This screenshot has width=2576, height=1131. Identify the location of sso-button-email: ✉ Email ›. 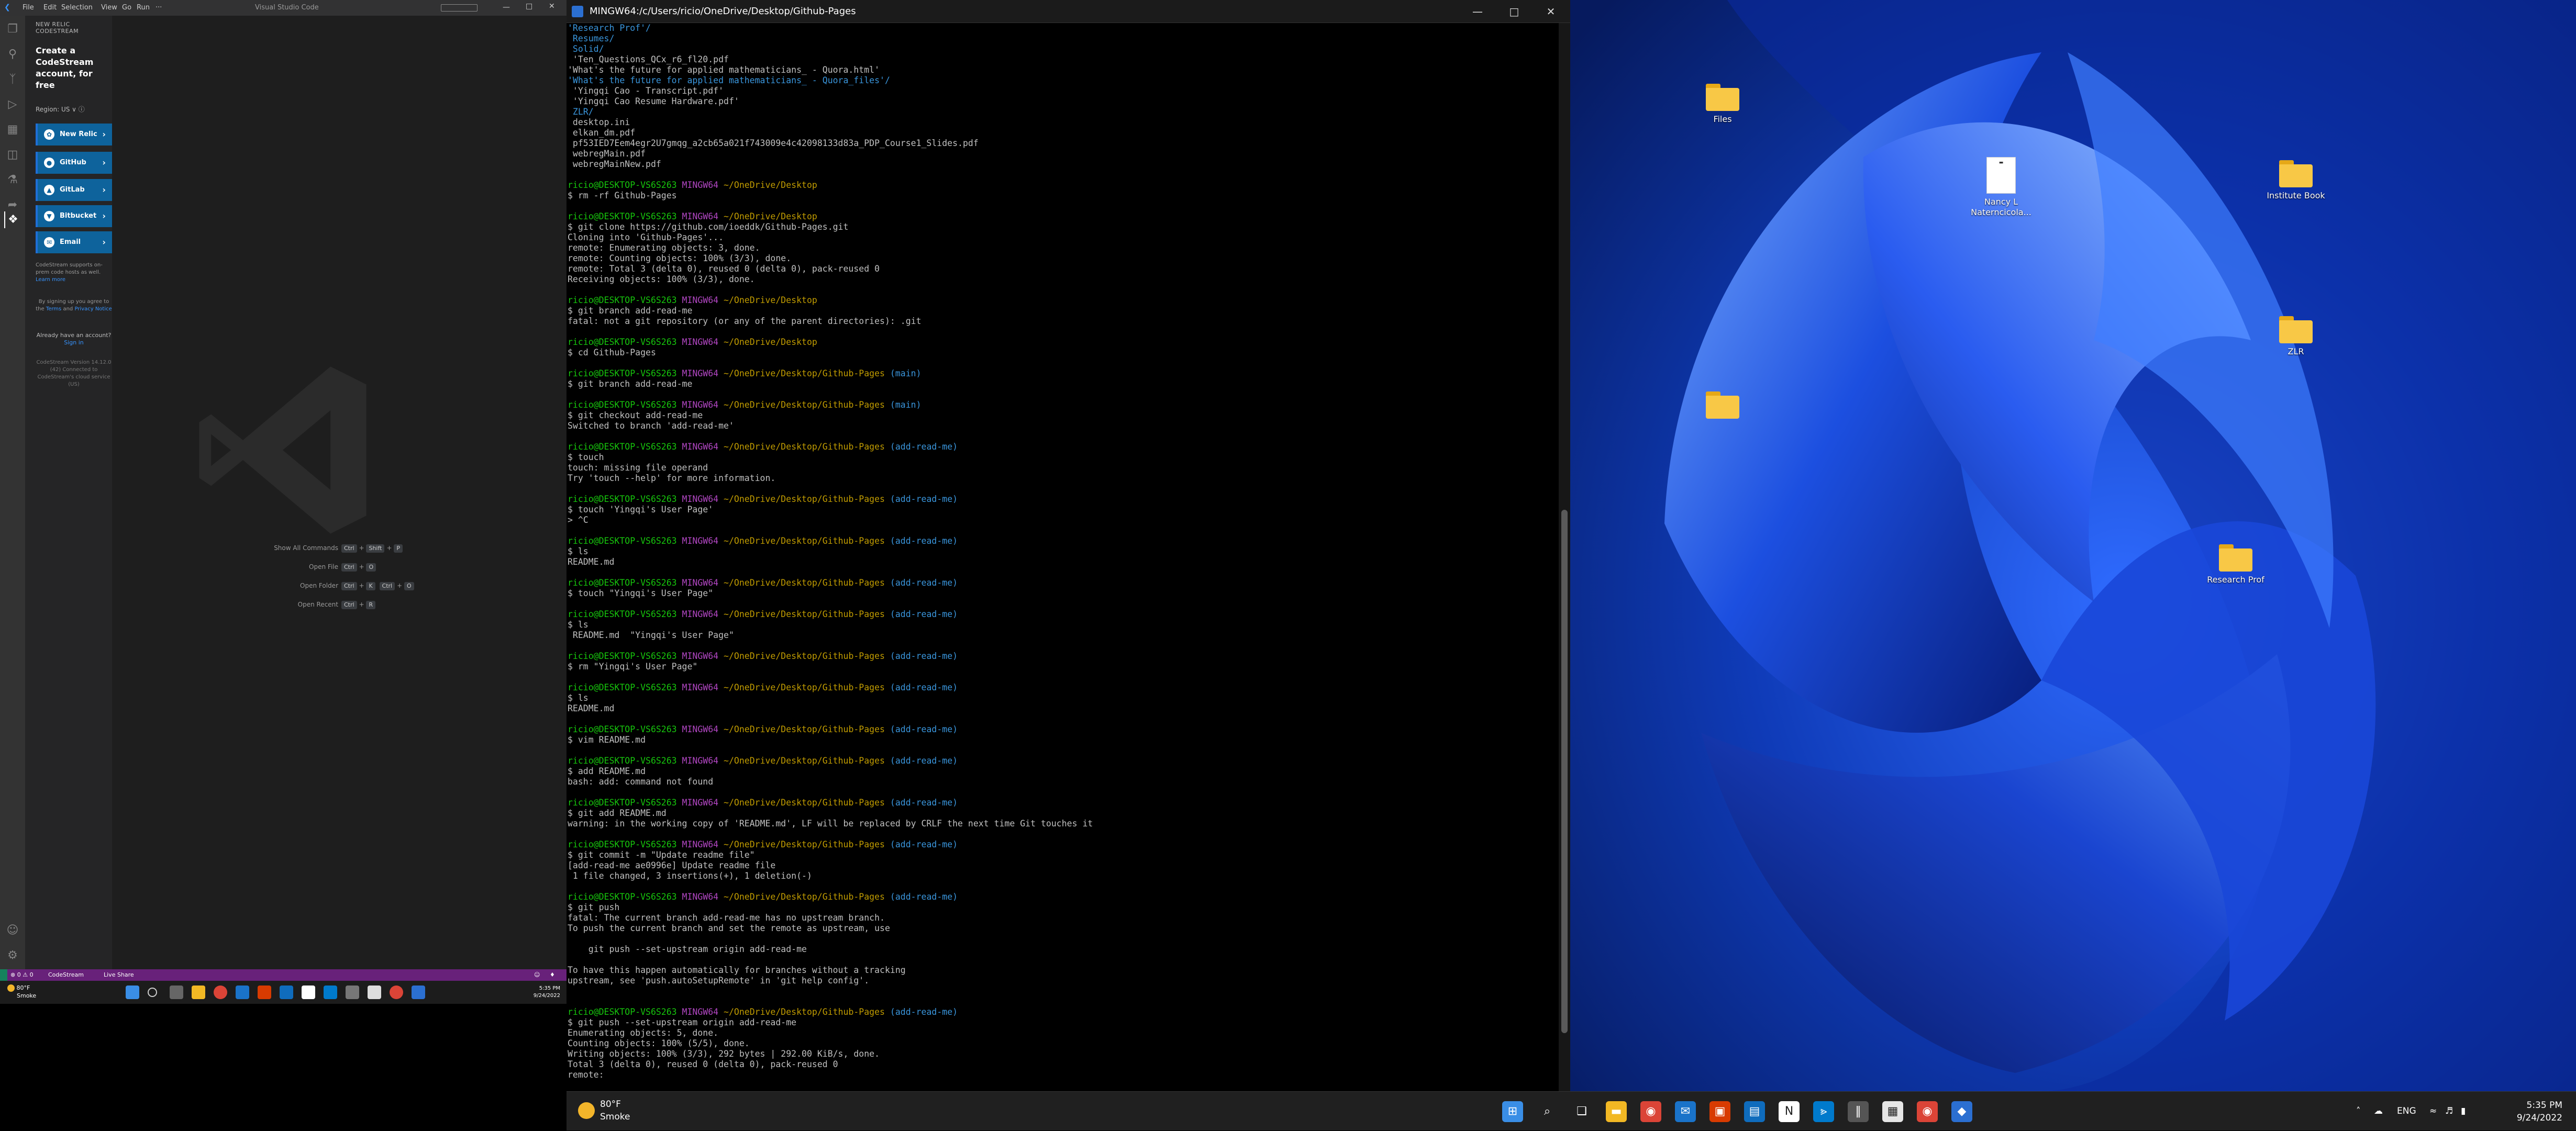
(74, 242).